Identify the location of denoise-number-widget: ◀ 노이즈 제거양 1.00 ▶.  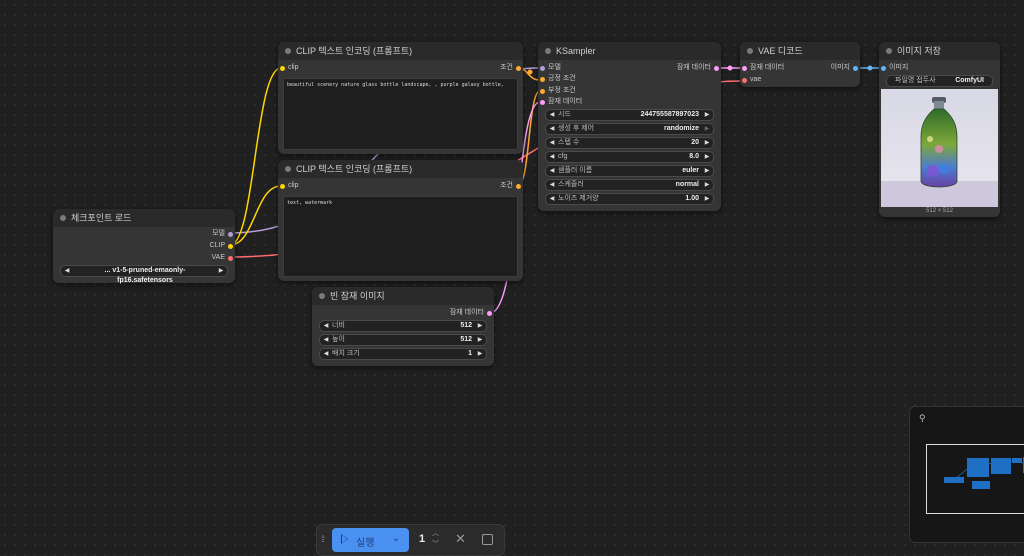
(629, 199).